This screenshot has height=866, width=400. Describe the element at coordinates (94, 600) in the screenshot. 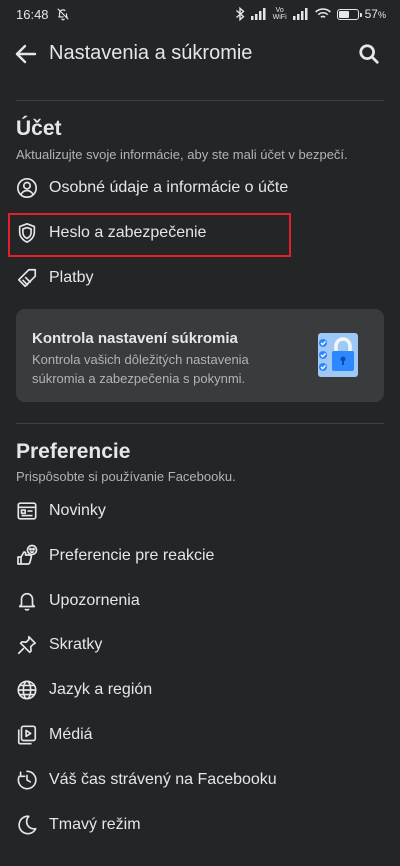

I see `menu-item-label: Upozornenia` at that location.